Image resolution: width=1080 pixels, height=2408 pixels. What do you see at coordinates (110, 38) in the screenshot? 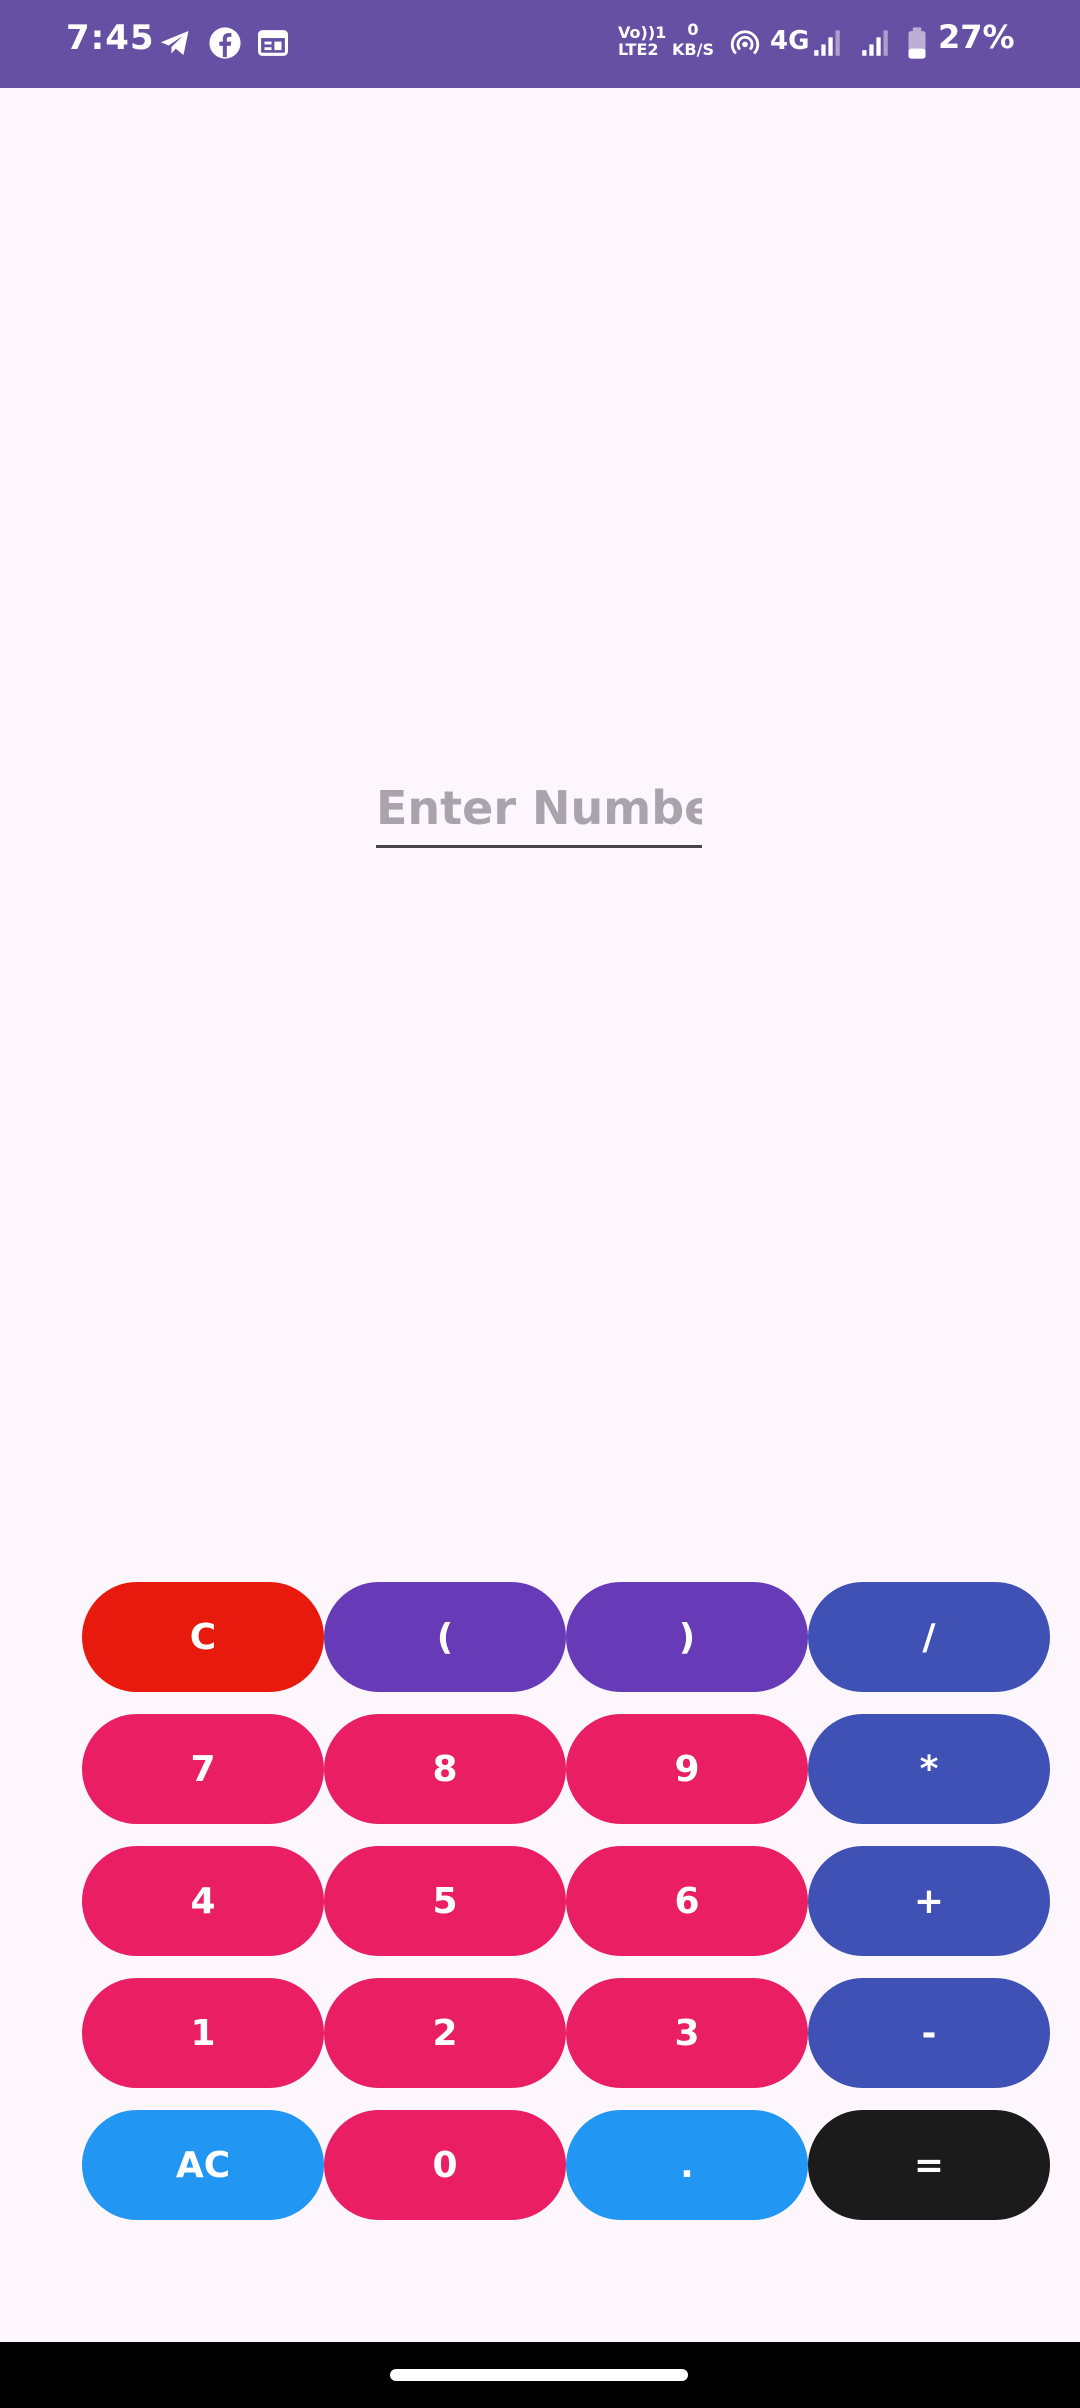
I see `status-time: 7:45` at bounding box center [110, 38].